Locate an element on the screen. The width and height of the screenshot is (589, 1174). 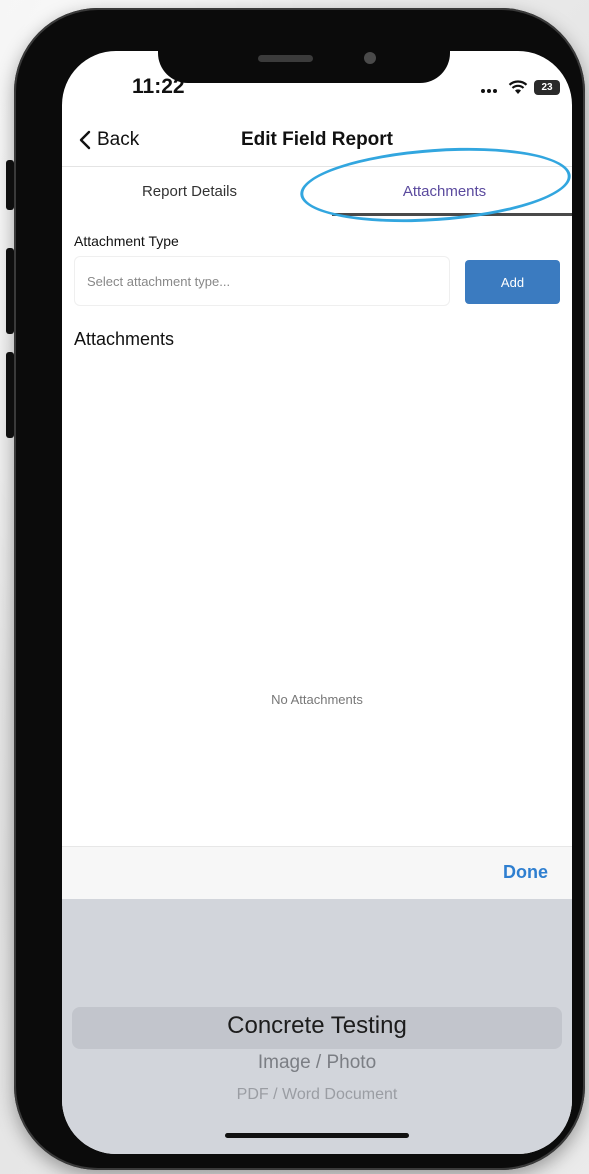
battery-icon: 23 is located at coordinates (547, 87).